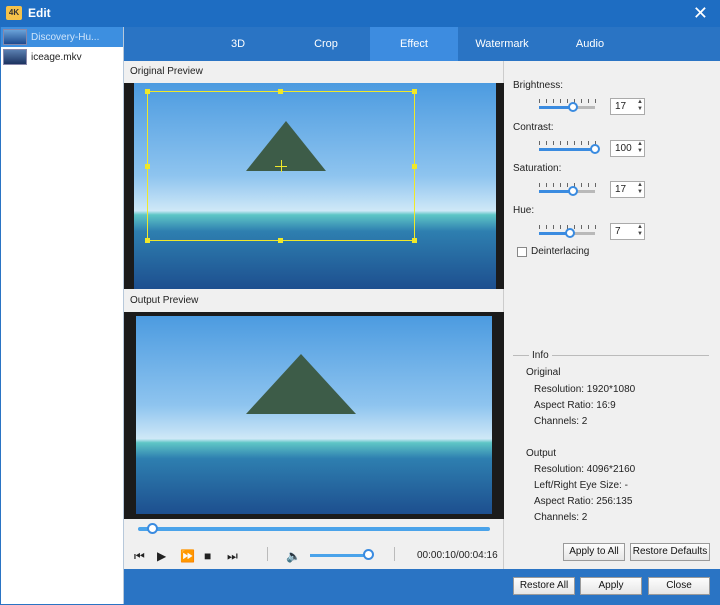 This screenshot has width=720, height=605. Describe the element at coordinates (679, 586) in the screenshot. I see `close-button: Close` at that location.